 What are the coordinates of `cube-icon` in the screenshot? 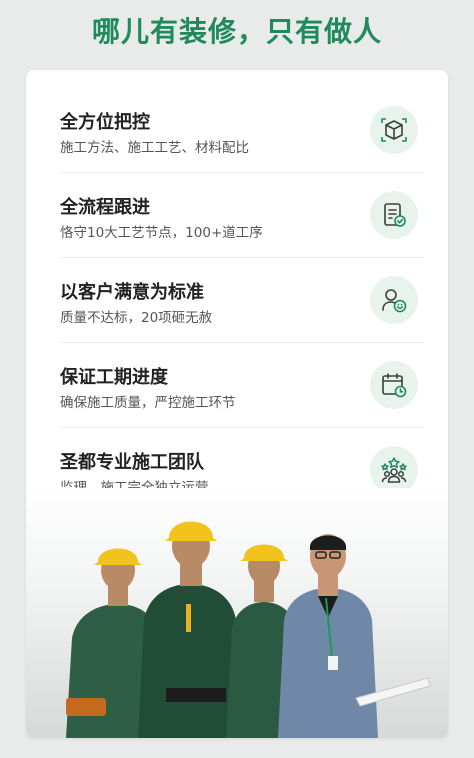 It's located at (394, 130).